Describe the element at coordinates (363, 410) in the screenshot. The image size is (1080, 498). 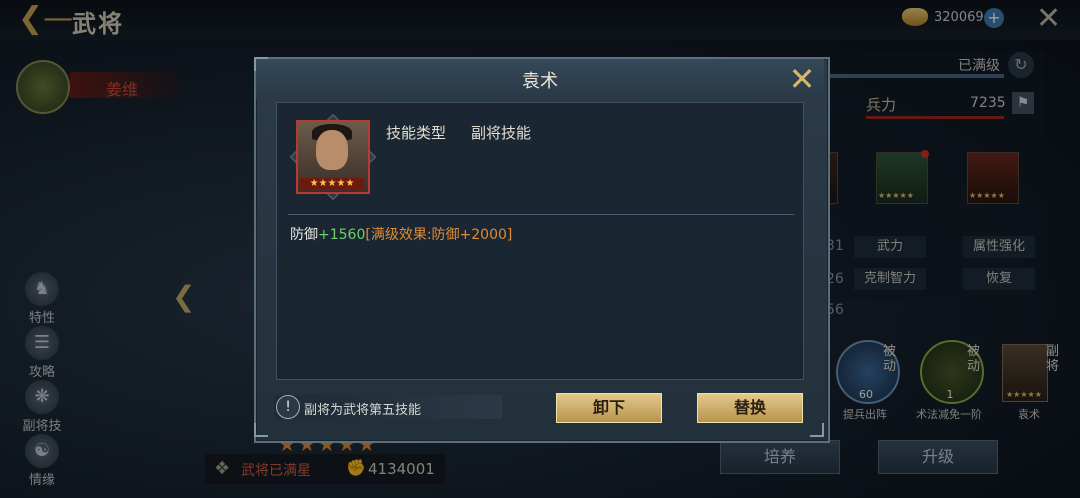
I see `tip-text: 副将为武将第五技能` at that location.